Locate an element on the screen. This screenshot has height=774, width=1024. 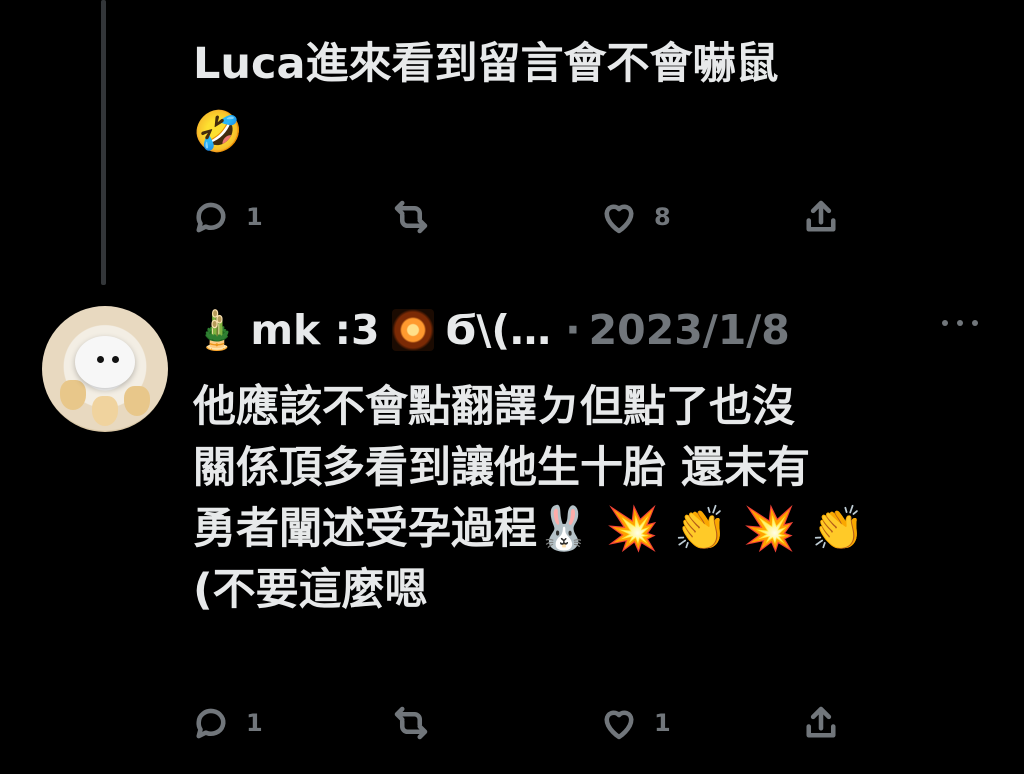
like-count: 1 is located at coordinates (662, 723).